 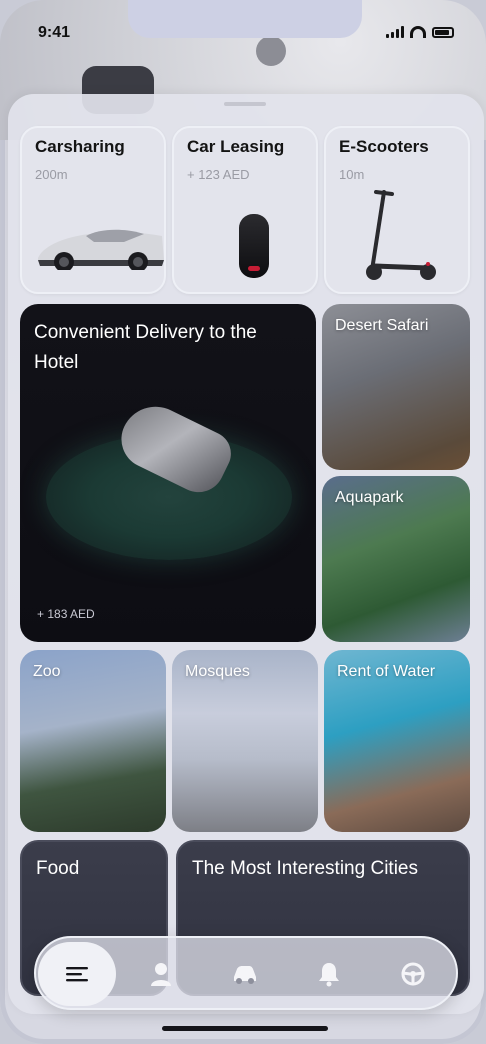 I want to click on car-icon, so click(x=245, y=974).